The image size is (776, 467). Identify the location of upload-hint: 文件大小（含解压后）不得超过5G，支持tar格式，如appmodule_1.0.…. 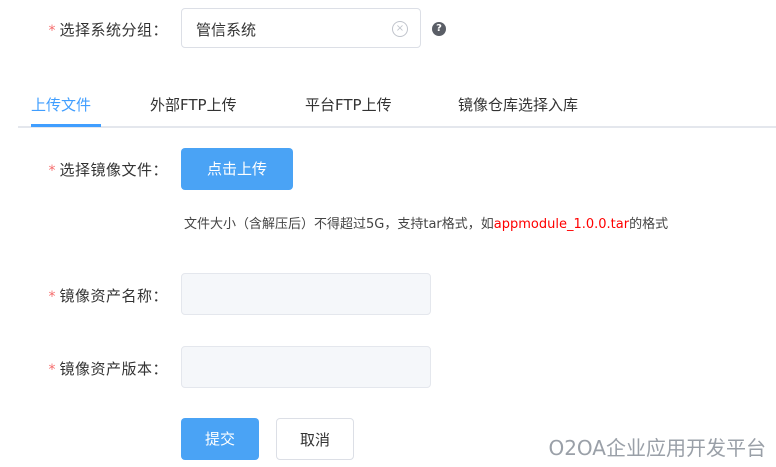
(426, 224).